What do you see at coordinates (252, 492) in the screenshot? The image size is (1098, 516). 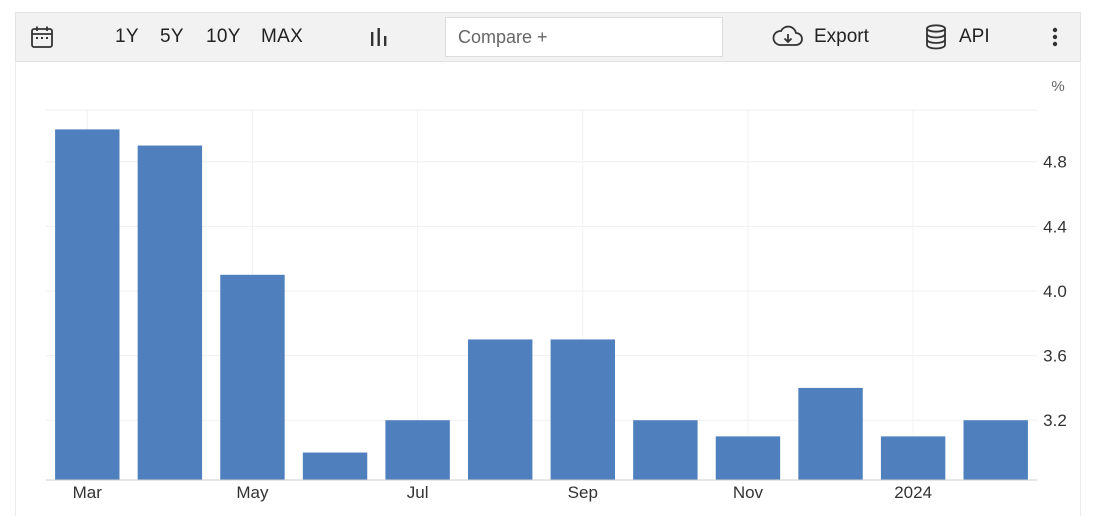 I see `x-tick-label: May` at bounding box center [252, 492].